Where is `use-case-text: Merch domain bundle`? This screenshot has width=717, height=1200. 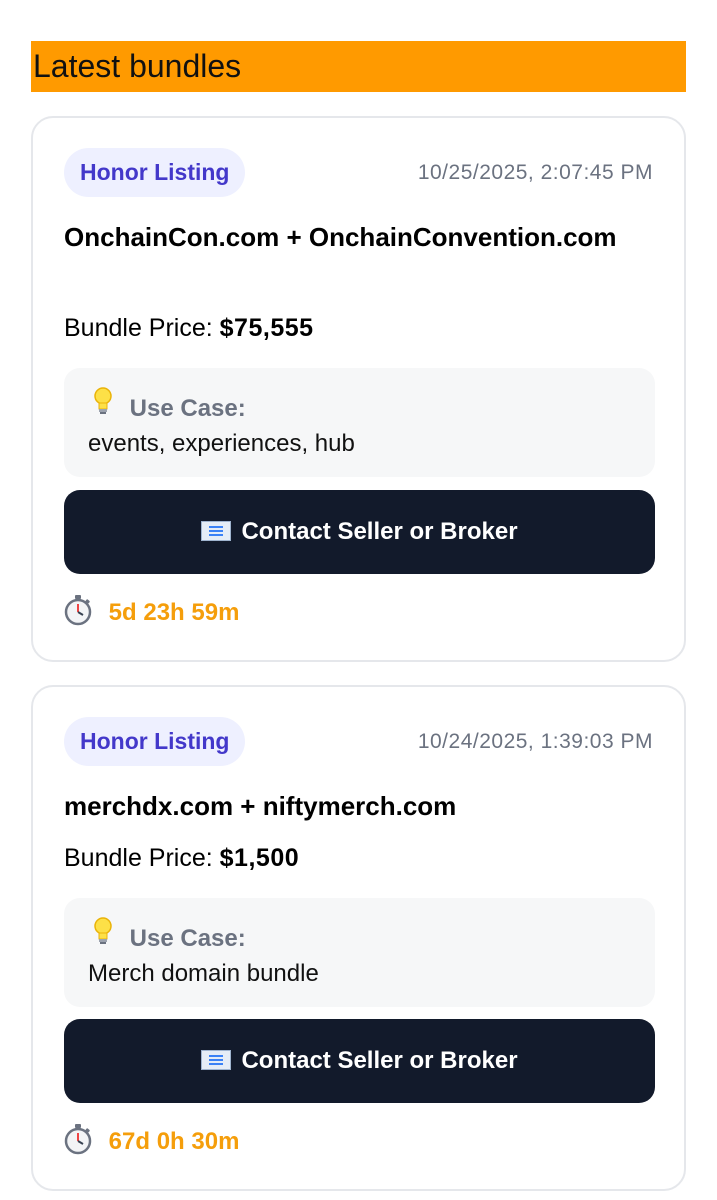
use-case-text: Merch domain bundle is located at coordinates (203, 973).